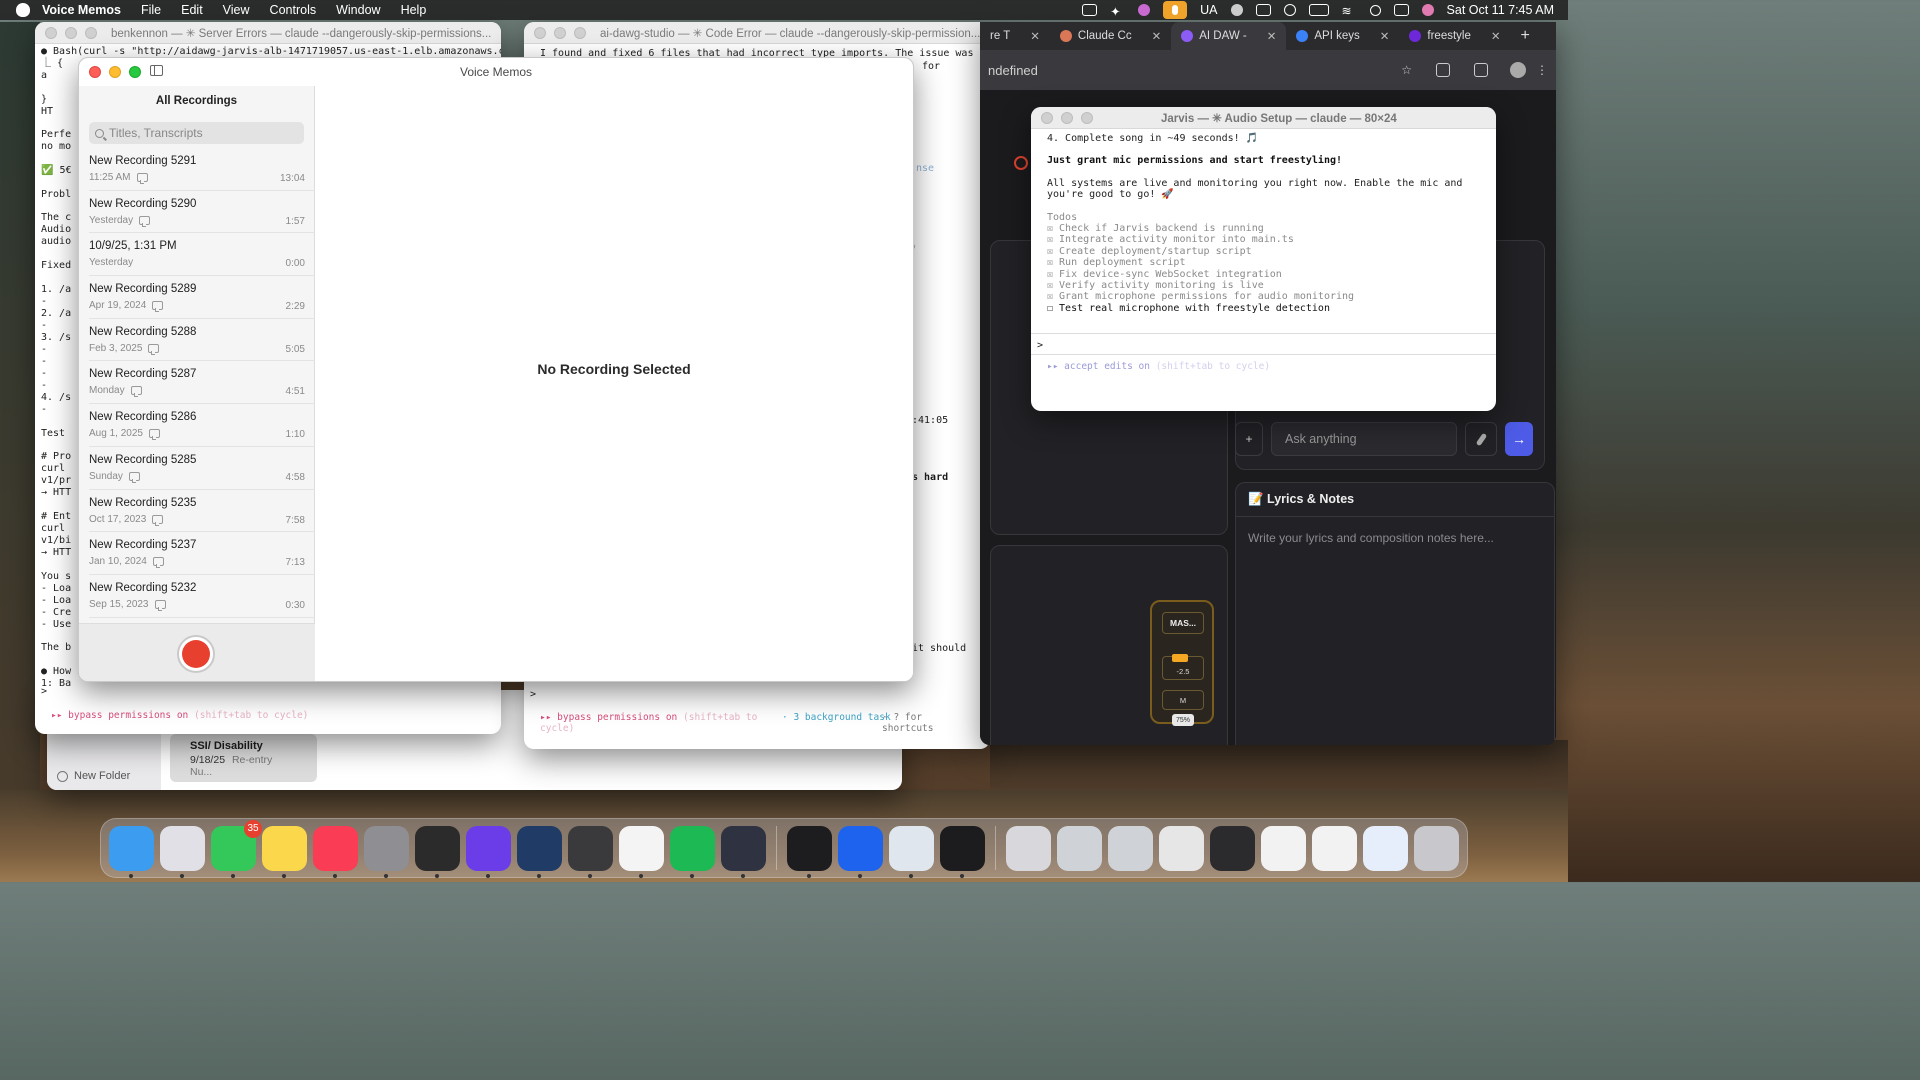  I want to click on recording-row: New Recording 5232 Sep 15, 2023 0:30, so click(202, 596).